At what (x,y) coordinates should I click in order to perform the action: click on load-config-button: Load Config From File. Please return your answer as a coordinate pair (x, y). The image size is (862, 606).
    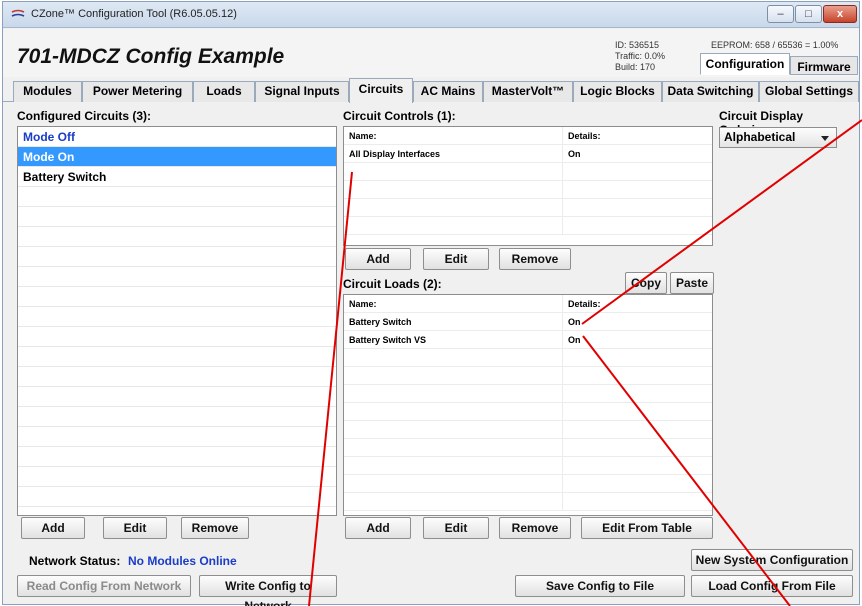
    Looking at the image, I should click on (772, 586).